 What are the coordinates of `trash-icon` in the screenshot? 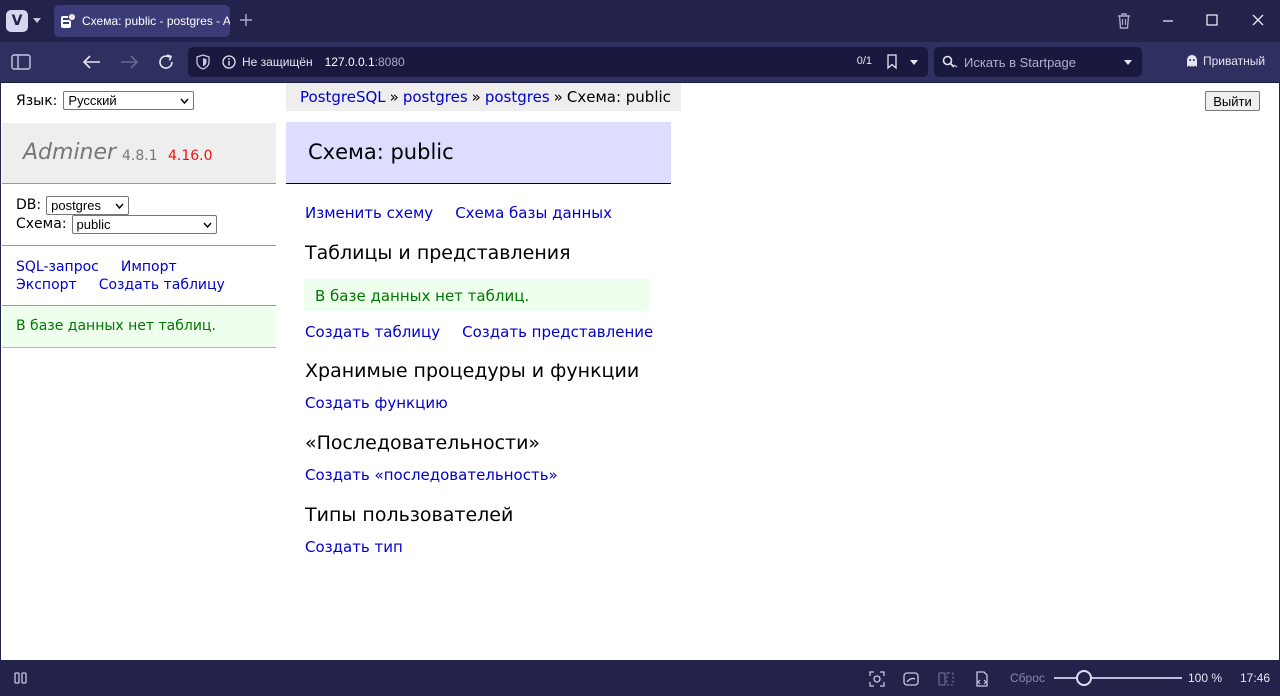 It's located at (1124, 21).